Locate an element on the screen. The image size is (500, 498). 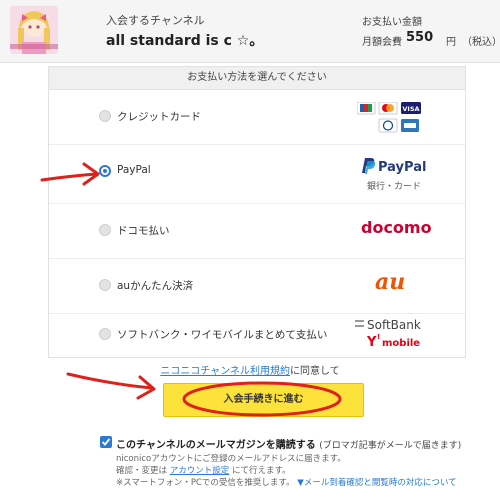
account-settings-link: アカウント設定 is located at coordinates (200, 471).